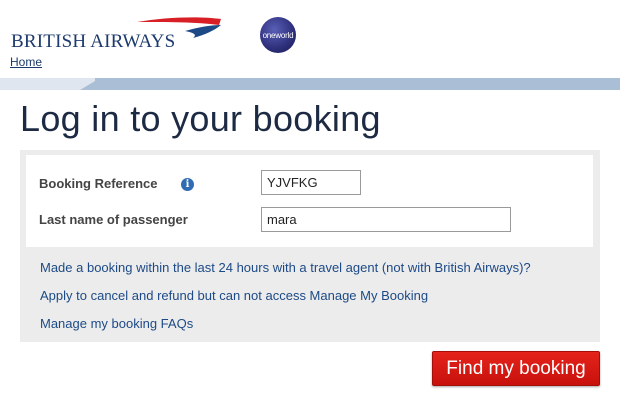  What do you see at coordinates (278, 35) in the screenshot?
I see `oneworld-badge: oneworld` at bounding box center [278, 35].